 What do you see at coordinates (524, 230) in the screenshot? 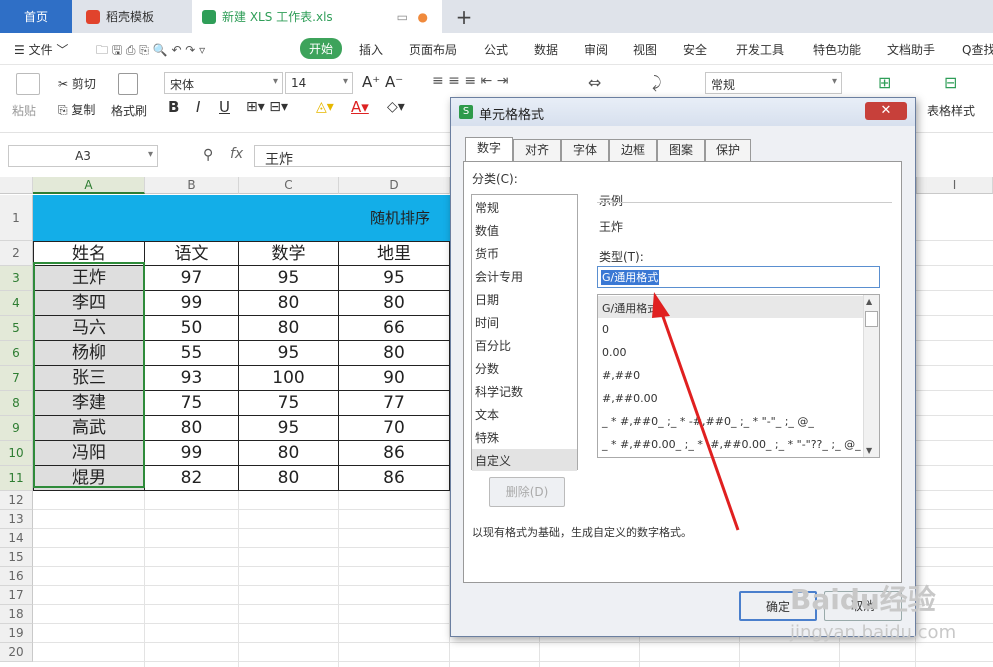
I see `category-item: 数值` at bounding box center [524, 230].